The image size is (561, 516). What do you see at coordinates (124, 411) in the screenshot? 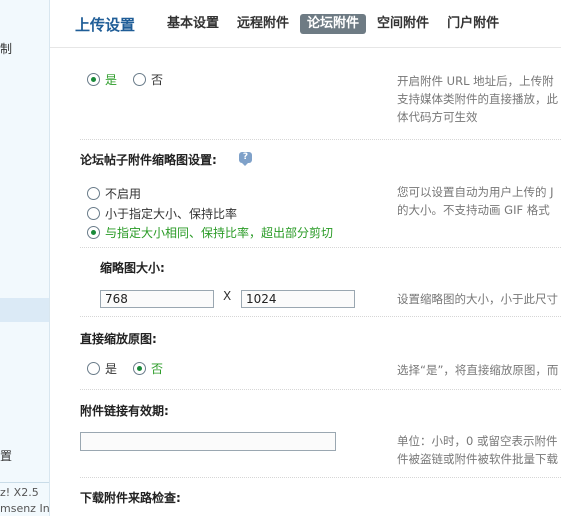
I see `link-expire-label: 附件链接有效期:` at bounding box center [124, 411].